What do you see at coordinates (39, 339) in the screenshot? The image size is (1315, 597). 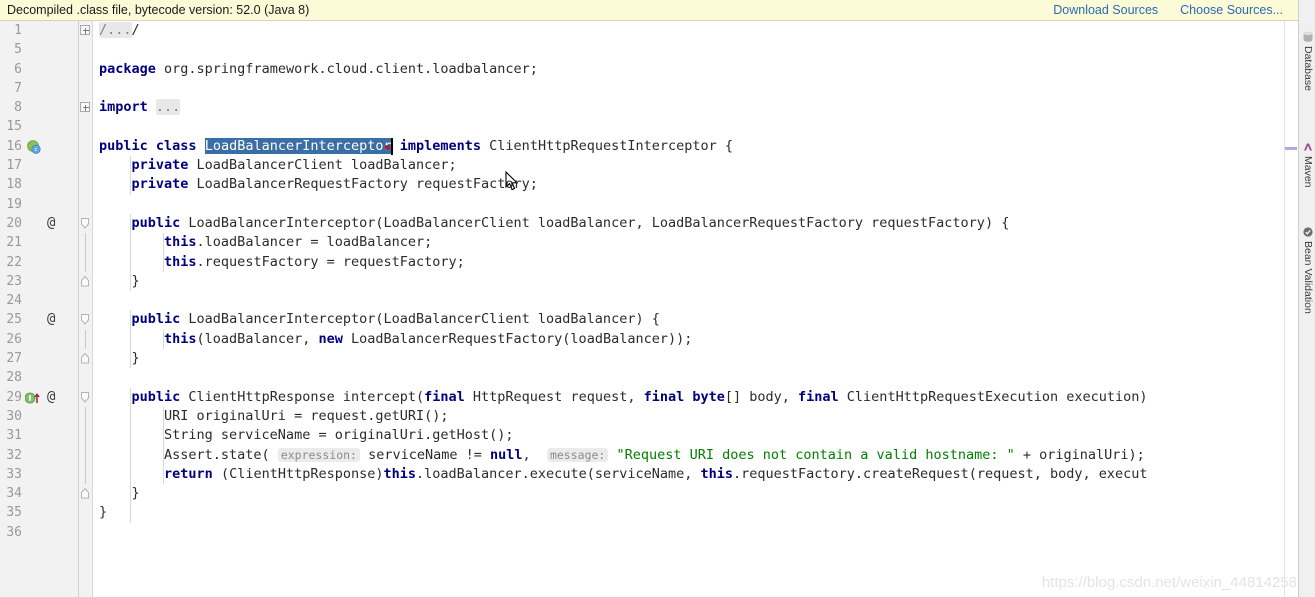 I see `gutter-row: 26` at bounding box center [39, 339].